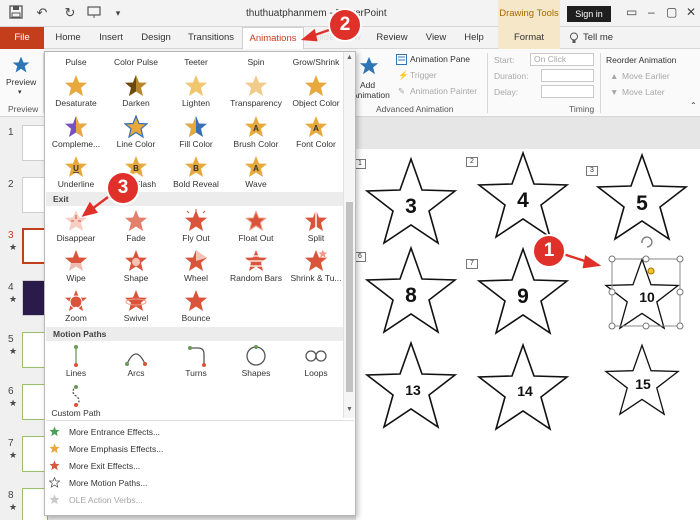 This screenshot has height=520, width=700. I want to click on move-earlier-button: Move Earlier, so click(646, 76).